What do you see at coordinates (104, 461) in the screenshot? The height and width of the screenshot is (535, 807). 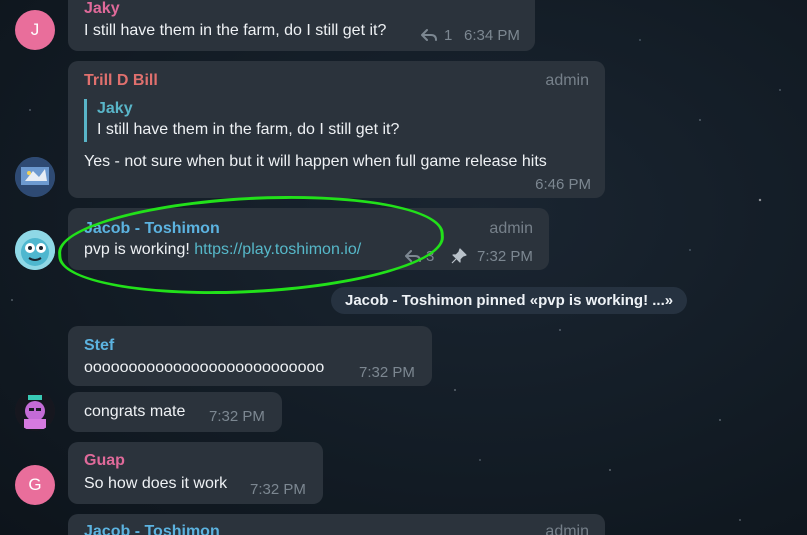 I see `sender-name: Guap` at bounding box center [104, 461].